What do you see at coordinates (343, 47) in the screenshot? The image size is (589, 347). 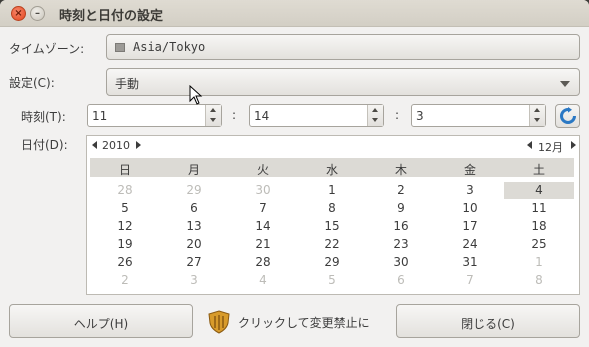 I see `timezone-button: Asia/Tokyo` at bounding box center [343, 47].